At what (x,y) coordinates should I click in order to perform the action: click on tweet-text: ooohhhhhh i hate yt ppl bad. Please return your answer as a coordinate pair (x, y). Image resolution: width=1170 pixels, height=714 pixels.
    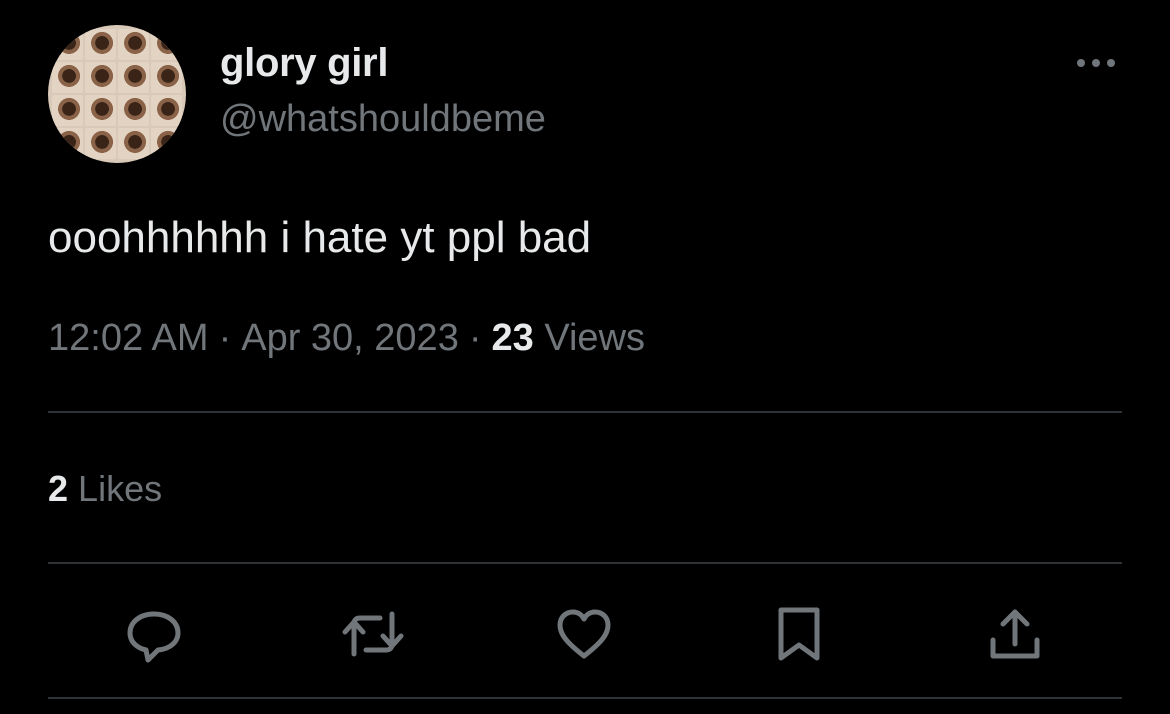
    Looking at the image, I should click on (320, 237).